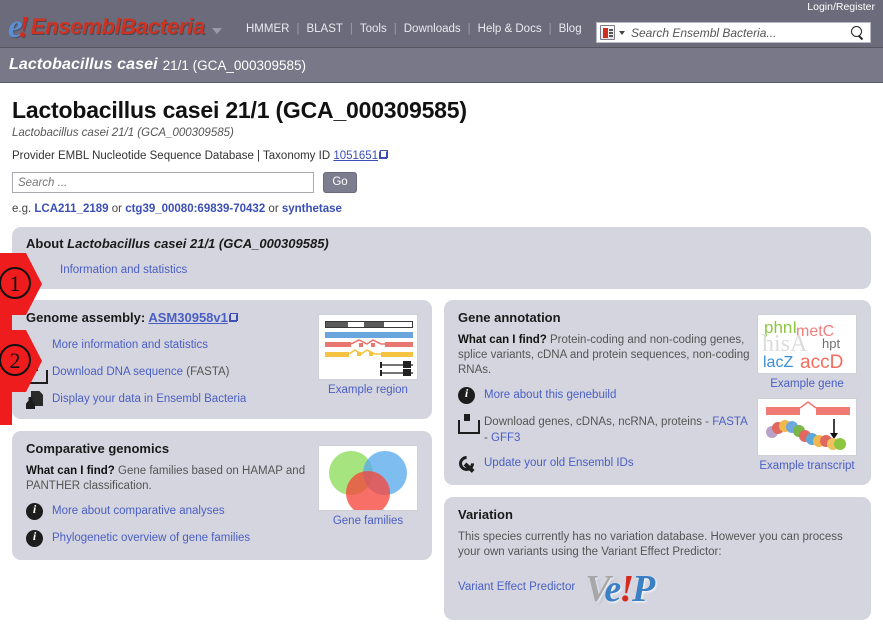 This screenshot has height=627, width=883. Describe the element at coordinates (778, 362) in the screenshot. I see `word-lacZ: lacZ` at that location.